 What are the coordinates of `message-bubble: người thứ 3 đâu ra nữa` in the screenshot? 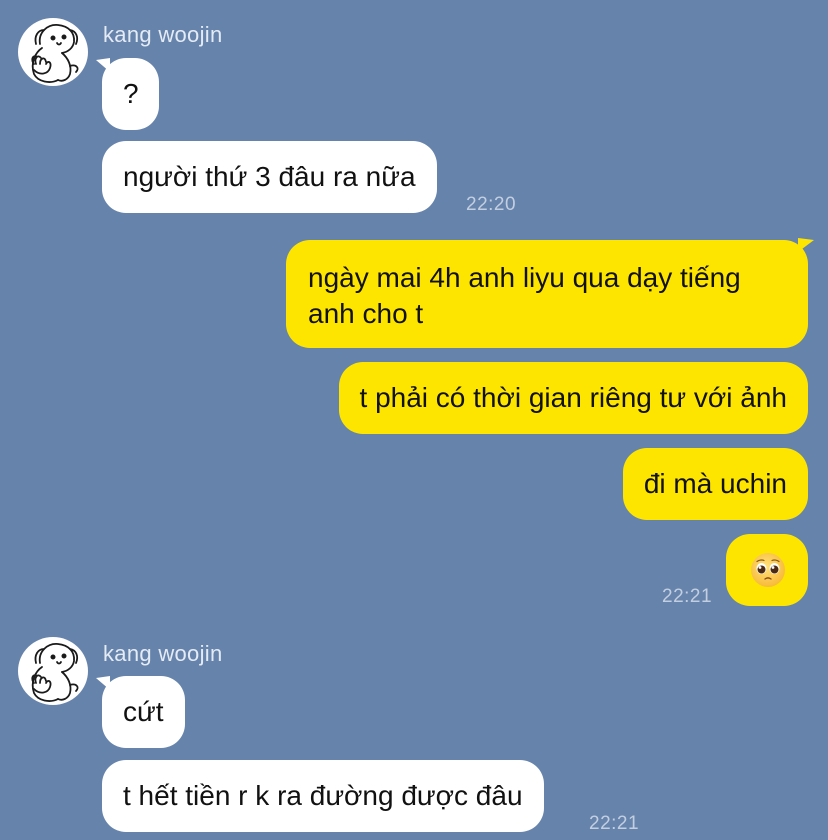 It's located at (269, 177).